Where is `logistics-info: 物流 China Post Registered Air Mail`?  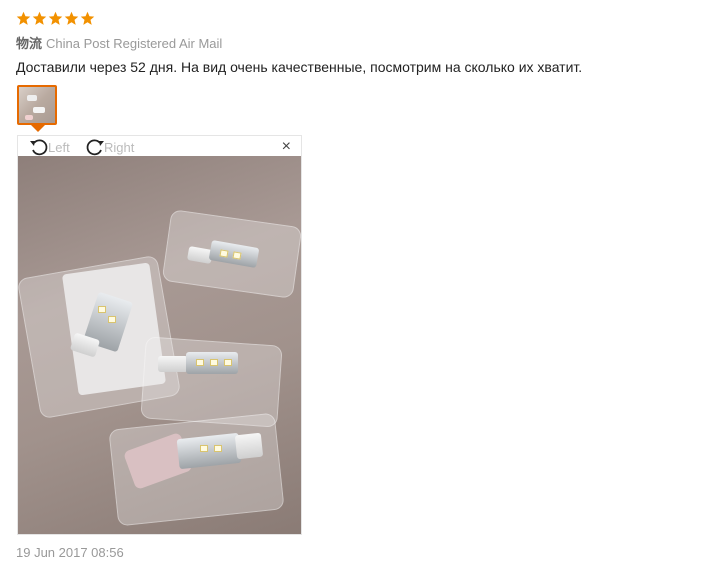
logistics-info: 物流 China Post Registered Air Mail is located at coordinates (119, 42).